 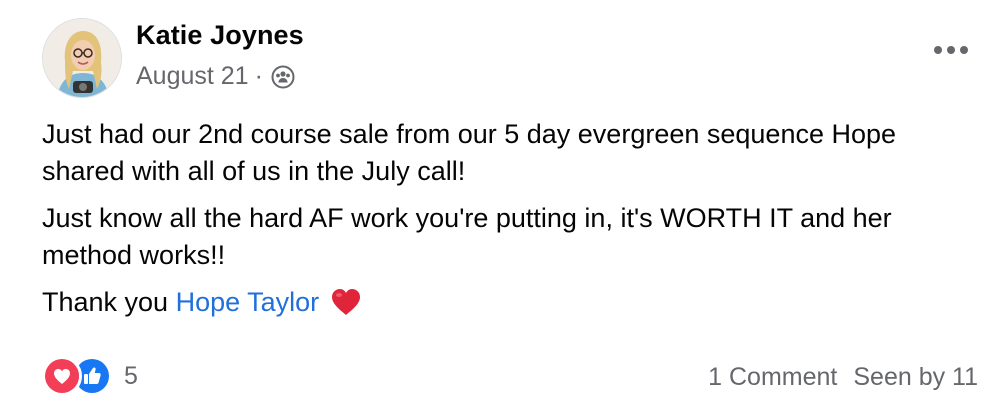 What do you see at coordinates (915, 377) in the screenshot?
I see `seen-by-link: Seen by 11` at bounding box center [915, 377].